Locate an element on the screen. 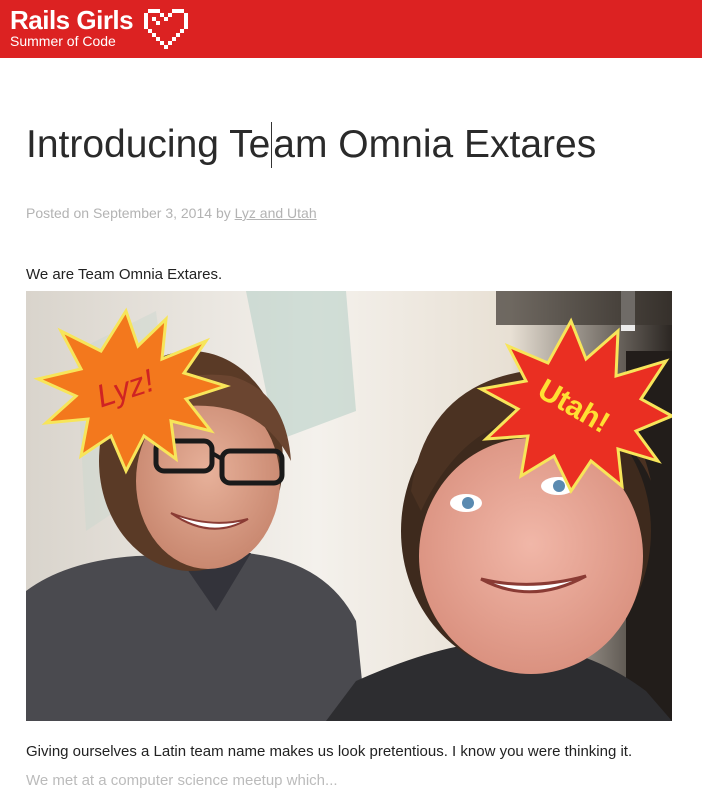 The image size is (702, 789). pixel-heart-icon is located at coordinates (166, 29).